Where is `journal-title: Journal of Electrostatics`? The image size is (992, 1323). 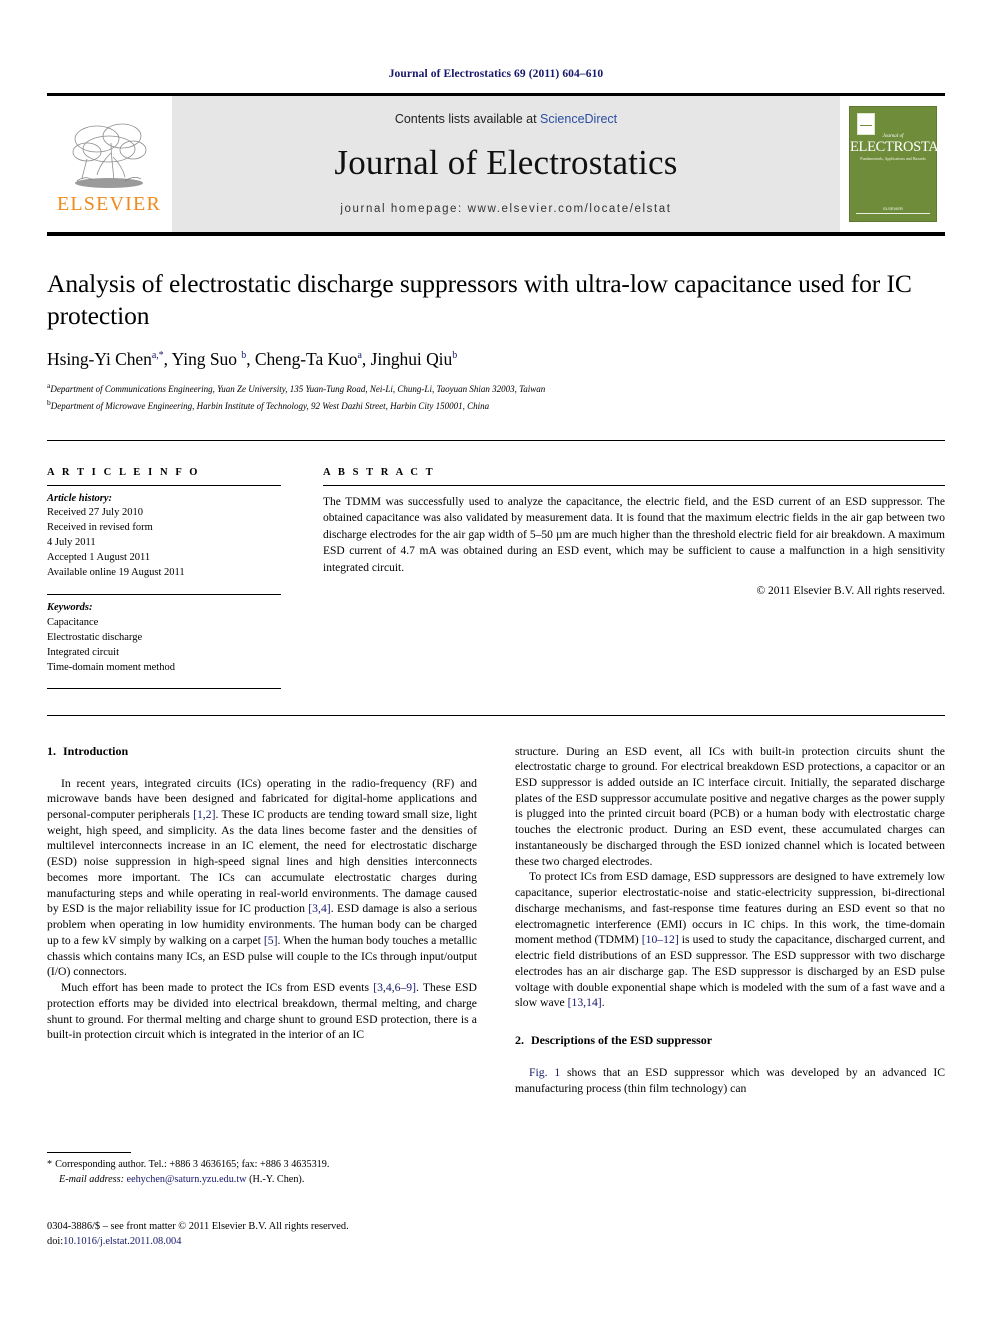
journal-title: Journal of Electrostatics is located at coordinates (506, 162).